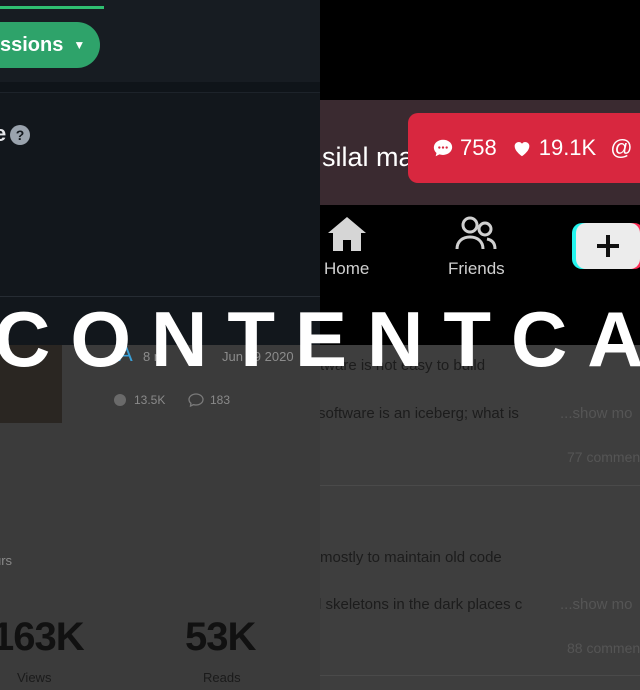  I want to click on caret-down-icon: ▼, so click(79, 45).